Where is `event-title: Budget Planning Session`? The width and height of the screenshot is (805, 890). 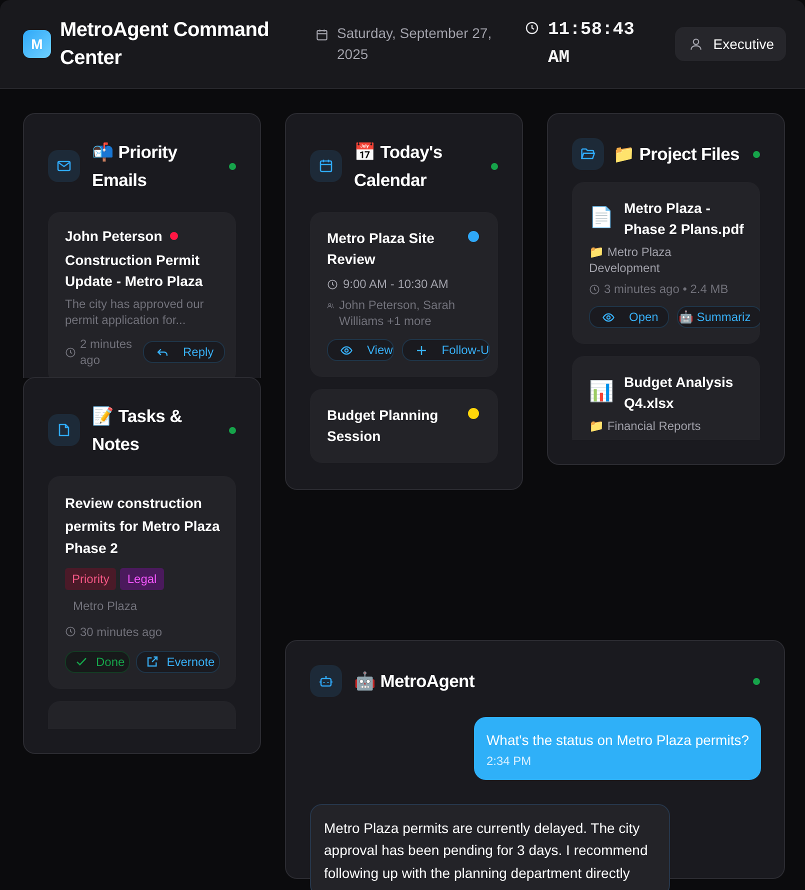 event-title: Budget Planning Session is located at coordinates (383, 426).